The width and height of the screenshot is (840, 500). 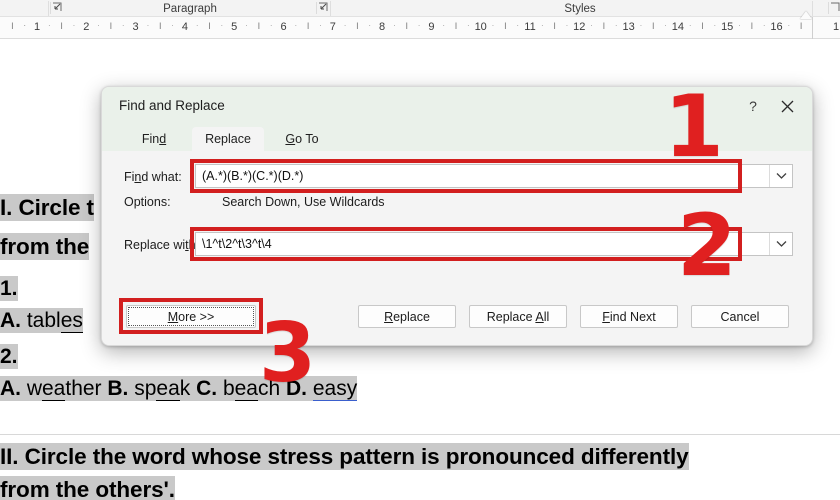 What do you see at coordinates (332, 27) in the screenshot?
I see `ruler-number: 7` at bounding box center [332, 27].